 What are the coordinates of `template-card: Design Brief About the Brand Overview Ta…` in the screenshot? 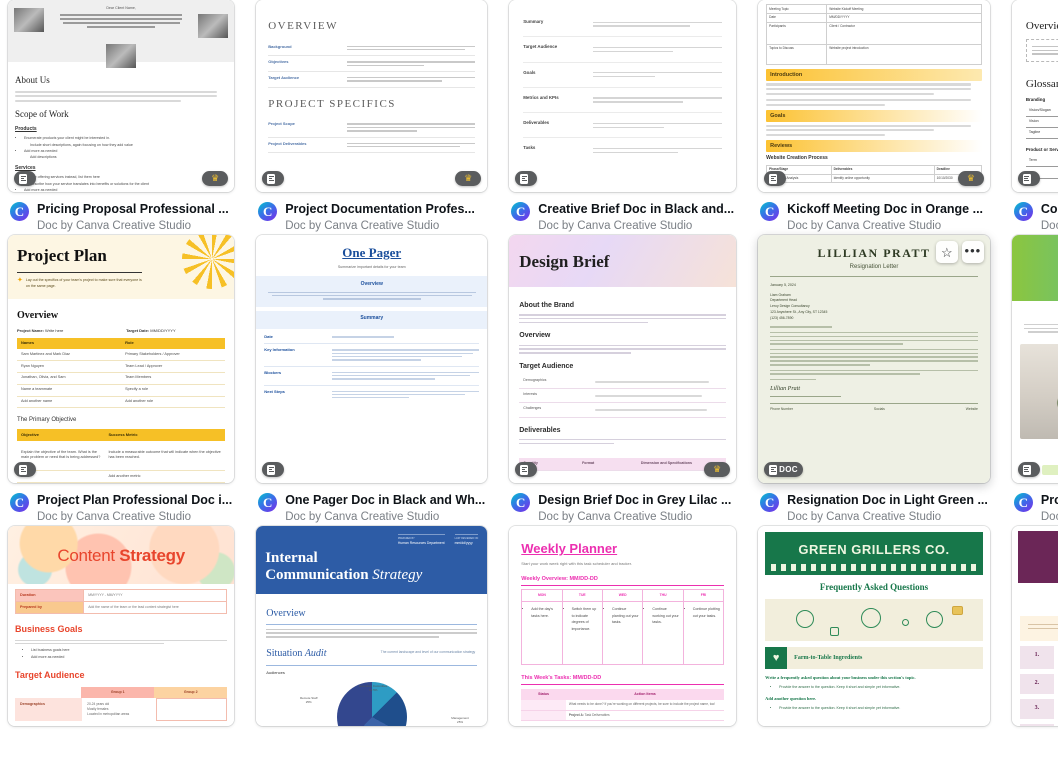 It's located at (623, 380).